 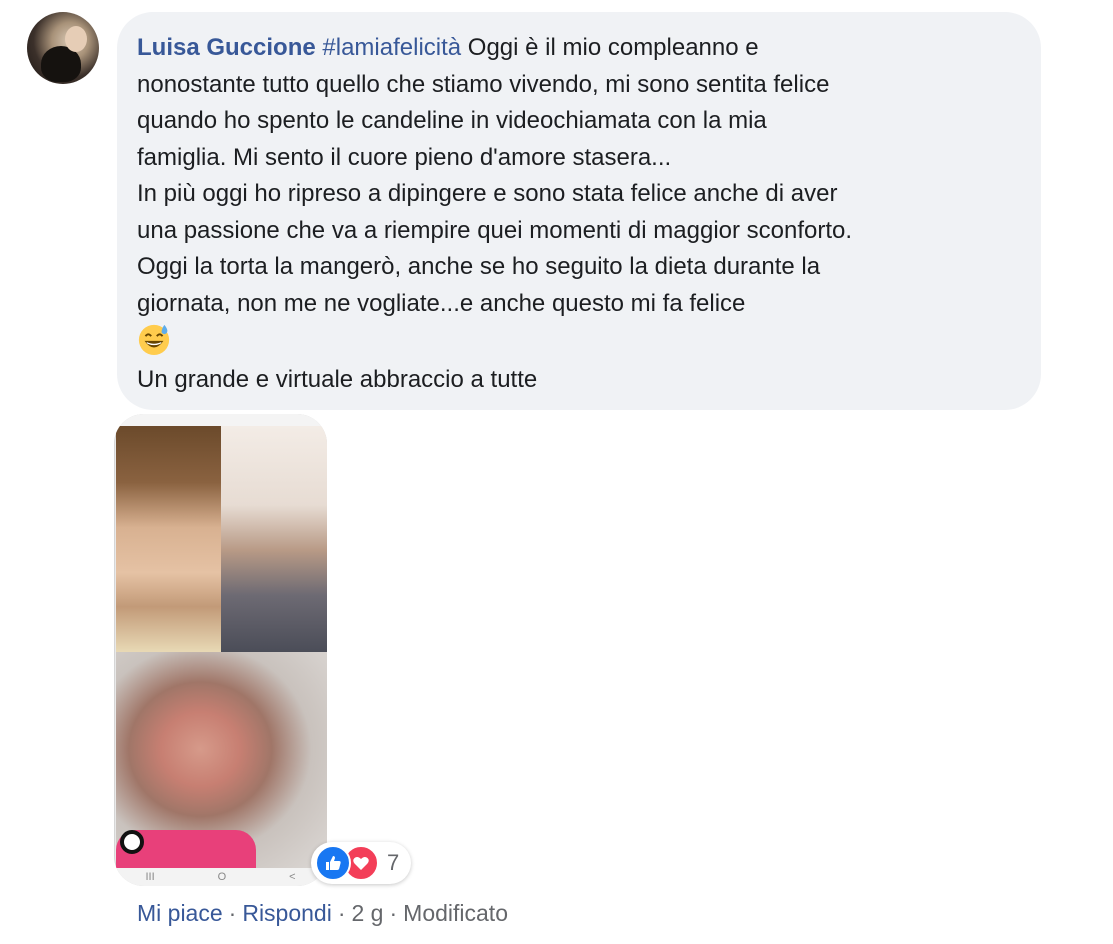 I want to click on hashtag-link: #lamiafelicità, so click(x=391, y=47).